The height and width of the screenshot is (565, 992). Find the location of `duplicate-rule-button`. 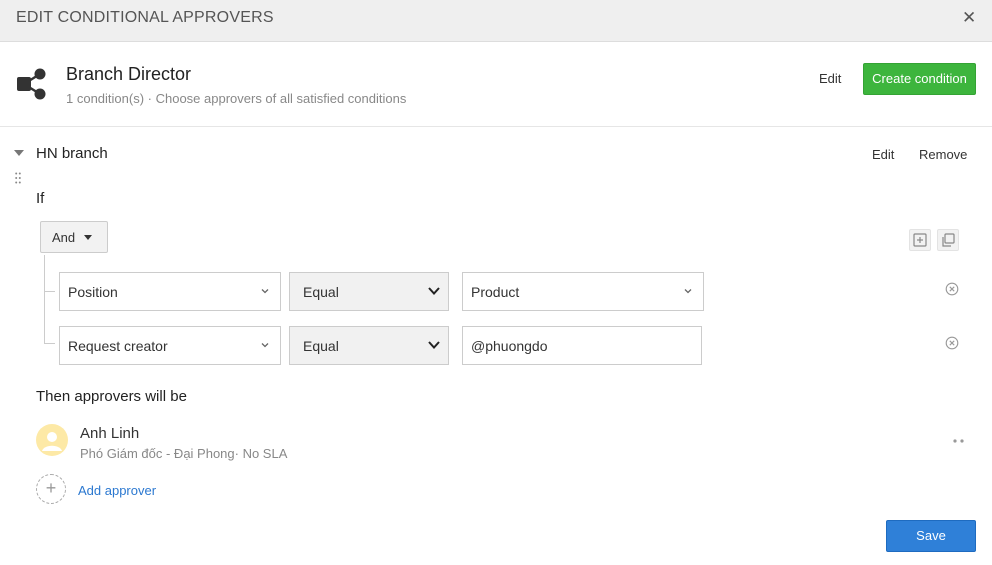

duplicate-rule-button is located at coordinates (948, 240).